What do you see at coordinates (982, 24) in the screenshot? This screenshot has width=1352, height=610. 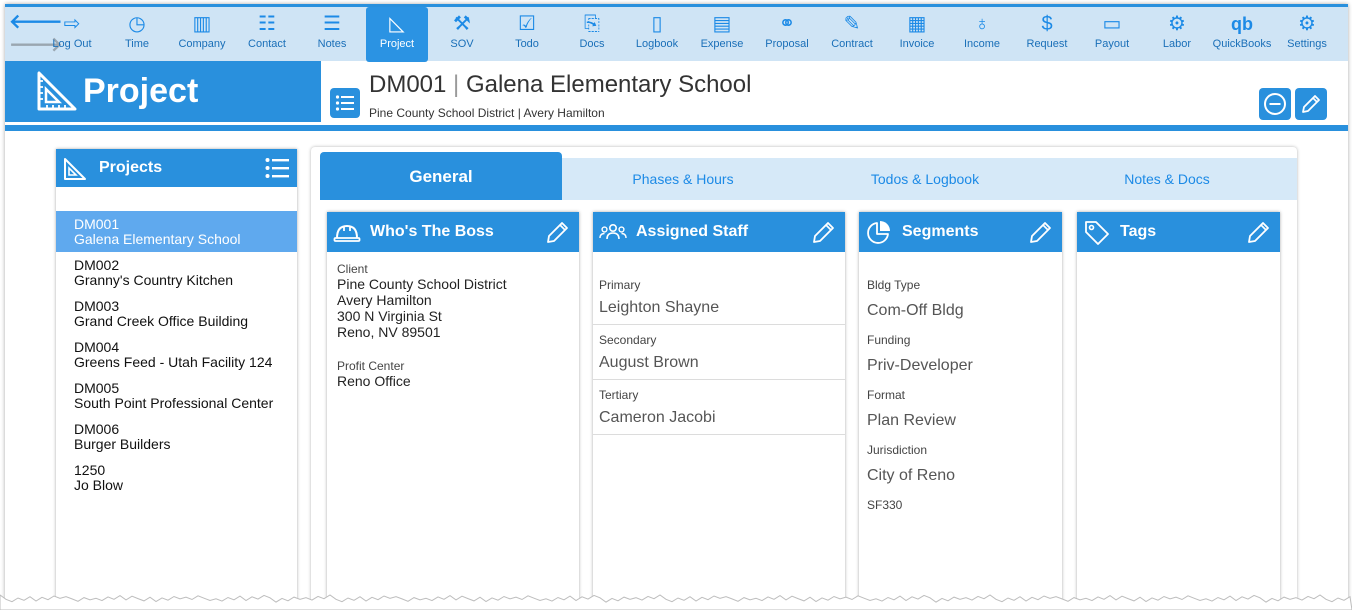 I see `piggy-bank-icon: ♁` at bounding box center [982, 24].